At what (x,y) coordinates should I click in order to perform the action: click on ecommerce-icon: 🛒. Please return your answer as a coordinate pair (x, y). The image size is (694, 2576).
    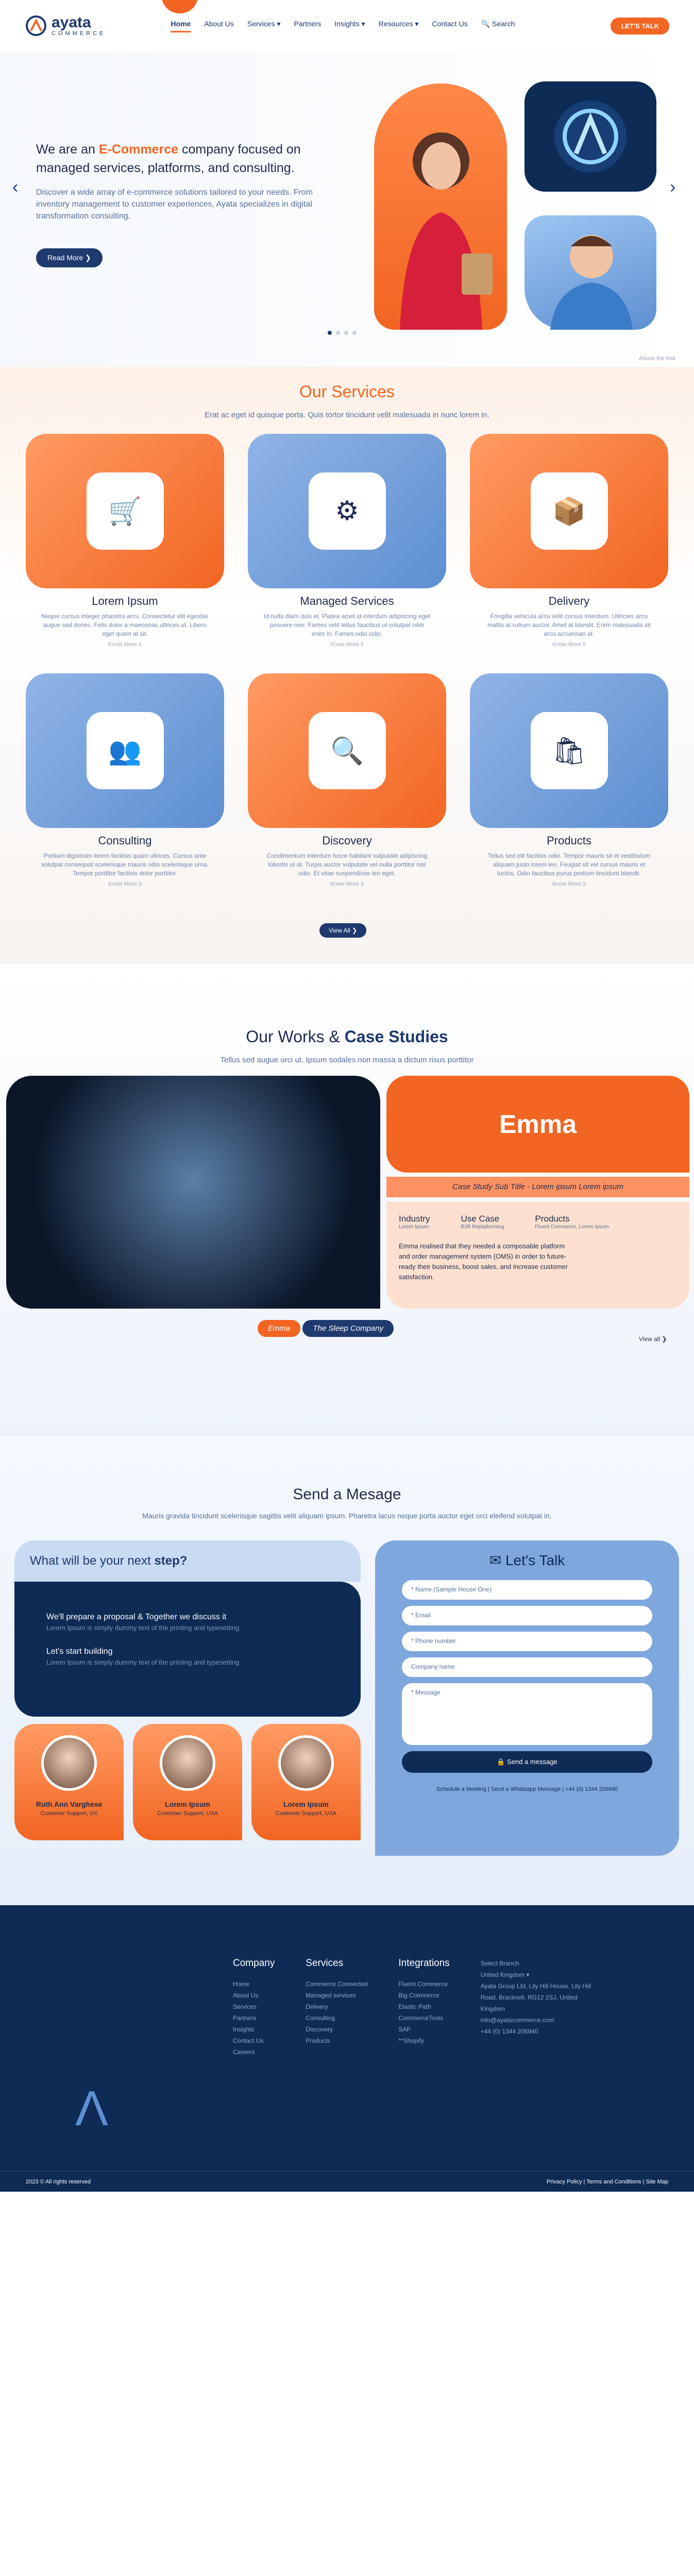
    Looking at the image, I should click on (125, 511).